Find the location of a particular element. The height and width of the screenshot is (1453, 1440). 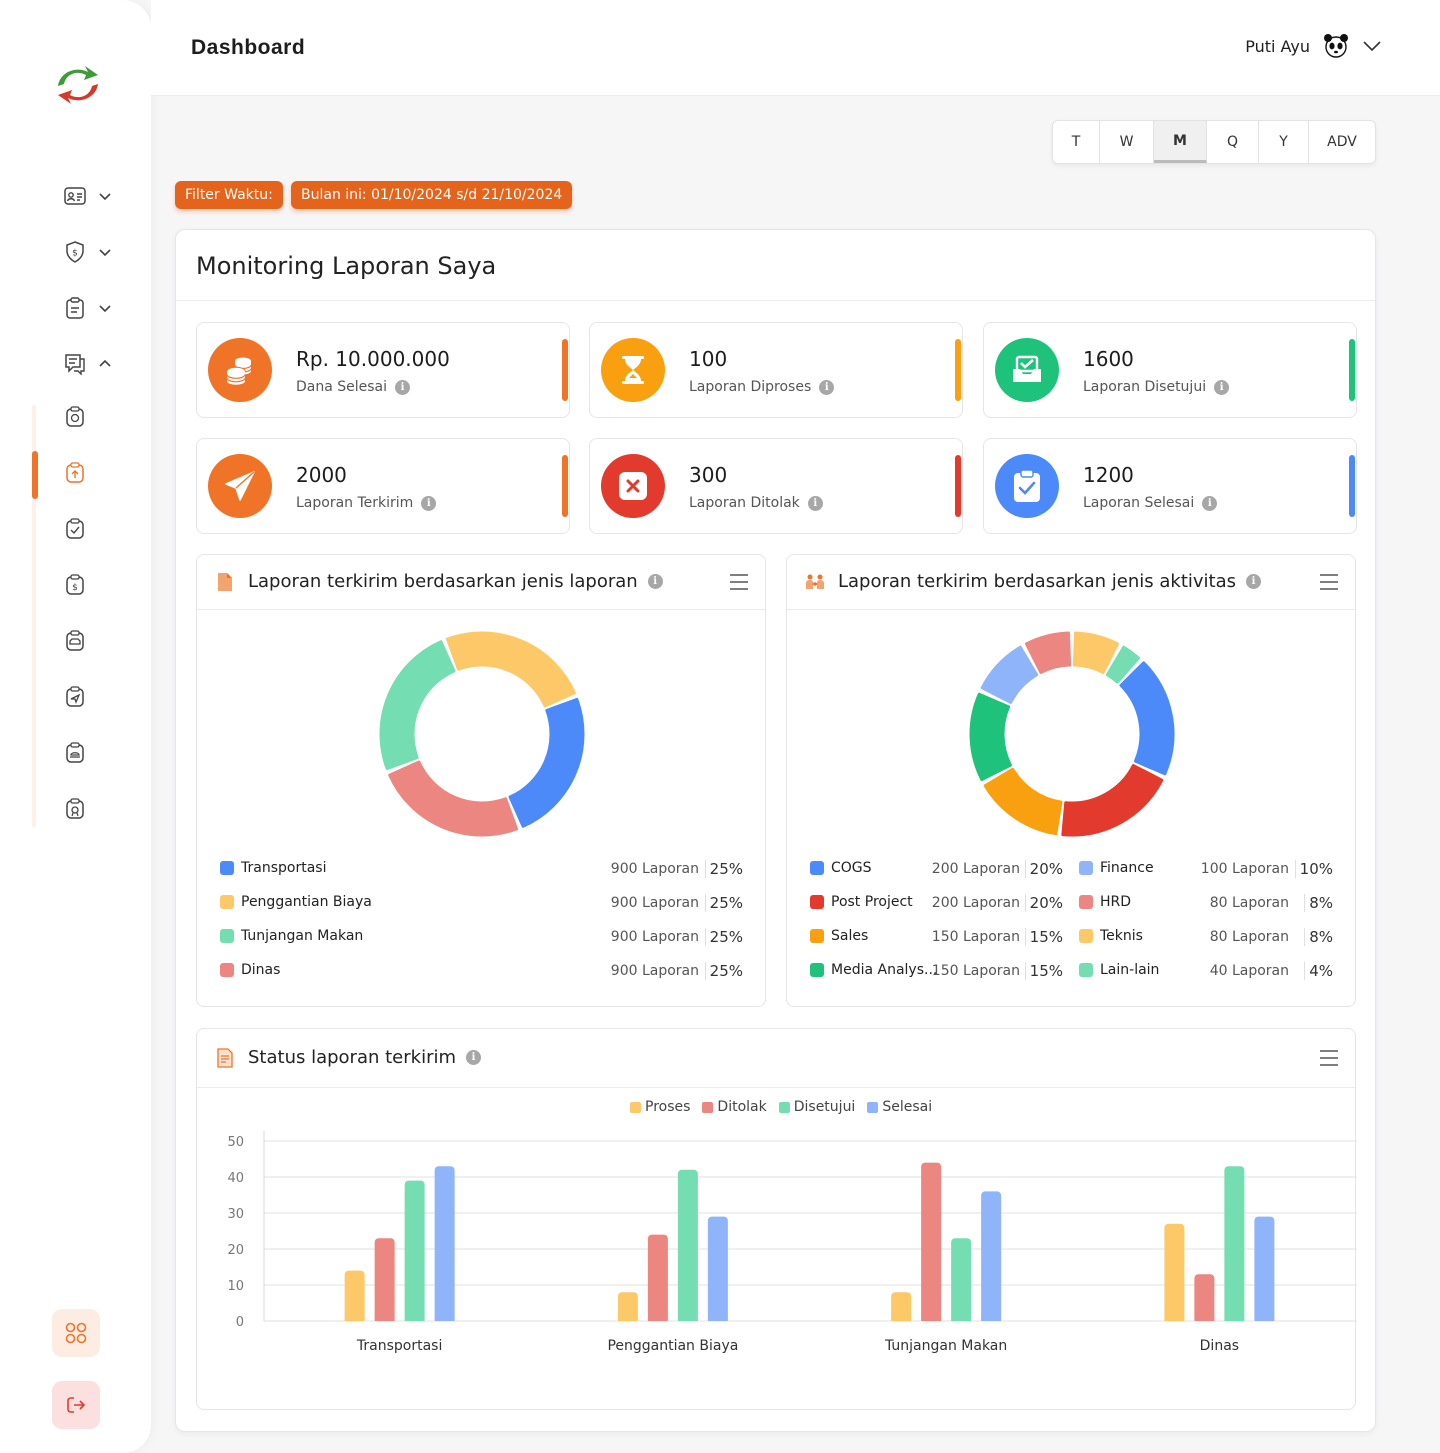

legend-label: Ditolak is located at coordinates (742, 1107).